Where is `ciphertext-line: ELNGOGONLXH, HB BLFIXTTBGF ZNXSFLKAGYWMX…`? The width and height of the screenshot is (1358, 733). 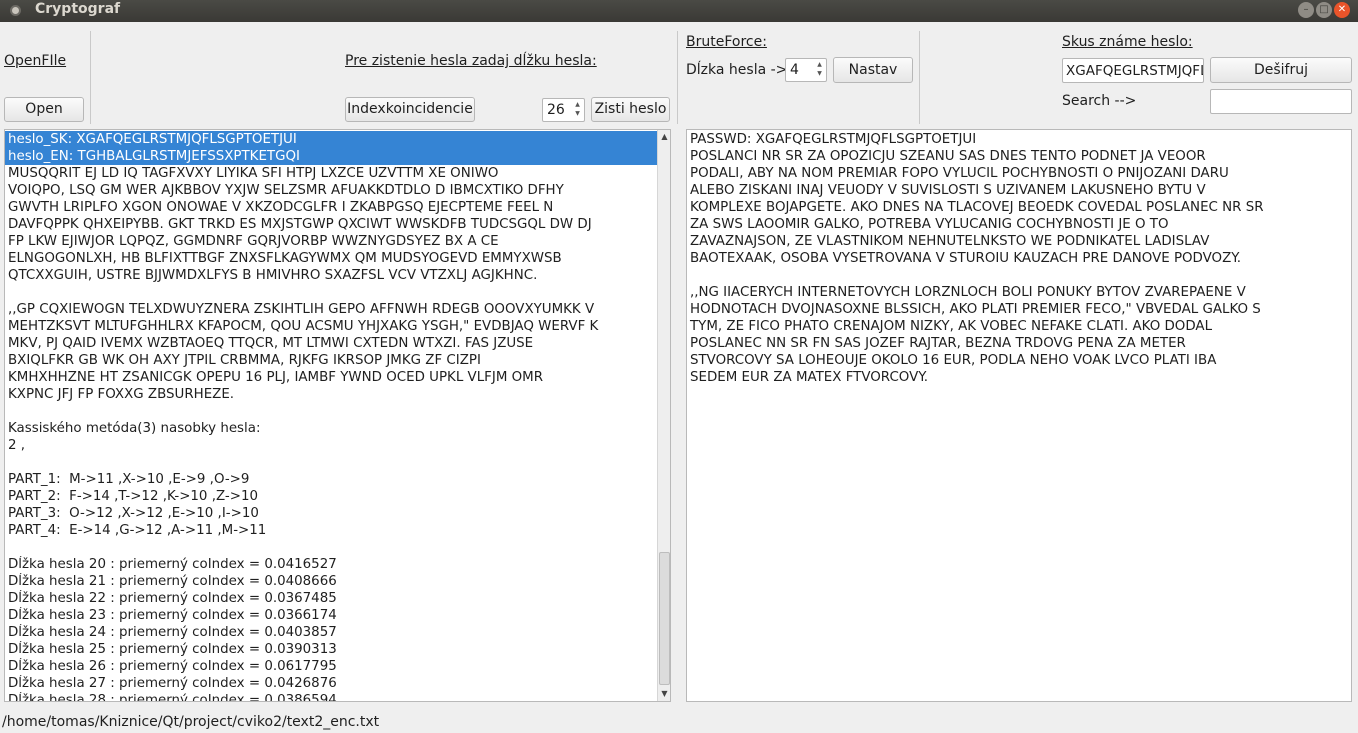 ciphertext-line: ELNGOGONLXH, HB BLFIXTTBGF ZNXSFLKAGYWMX… is located at coordinates (285, 258).